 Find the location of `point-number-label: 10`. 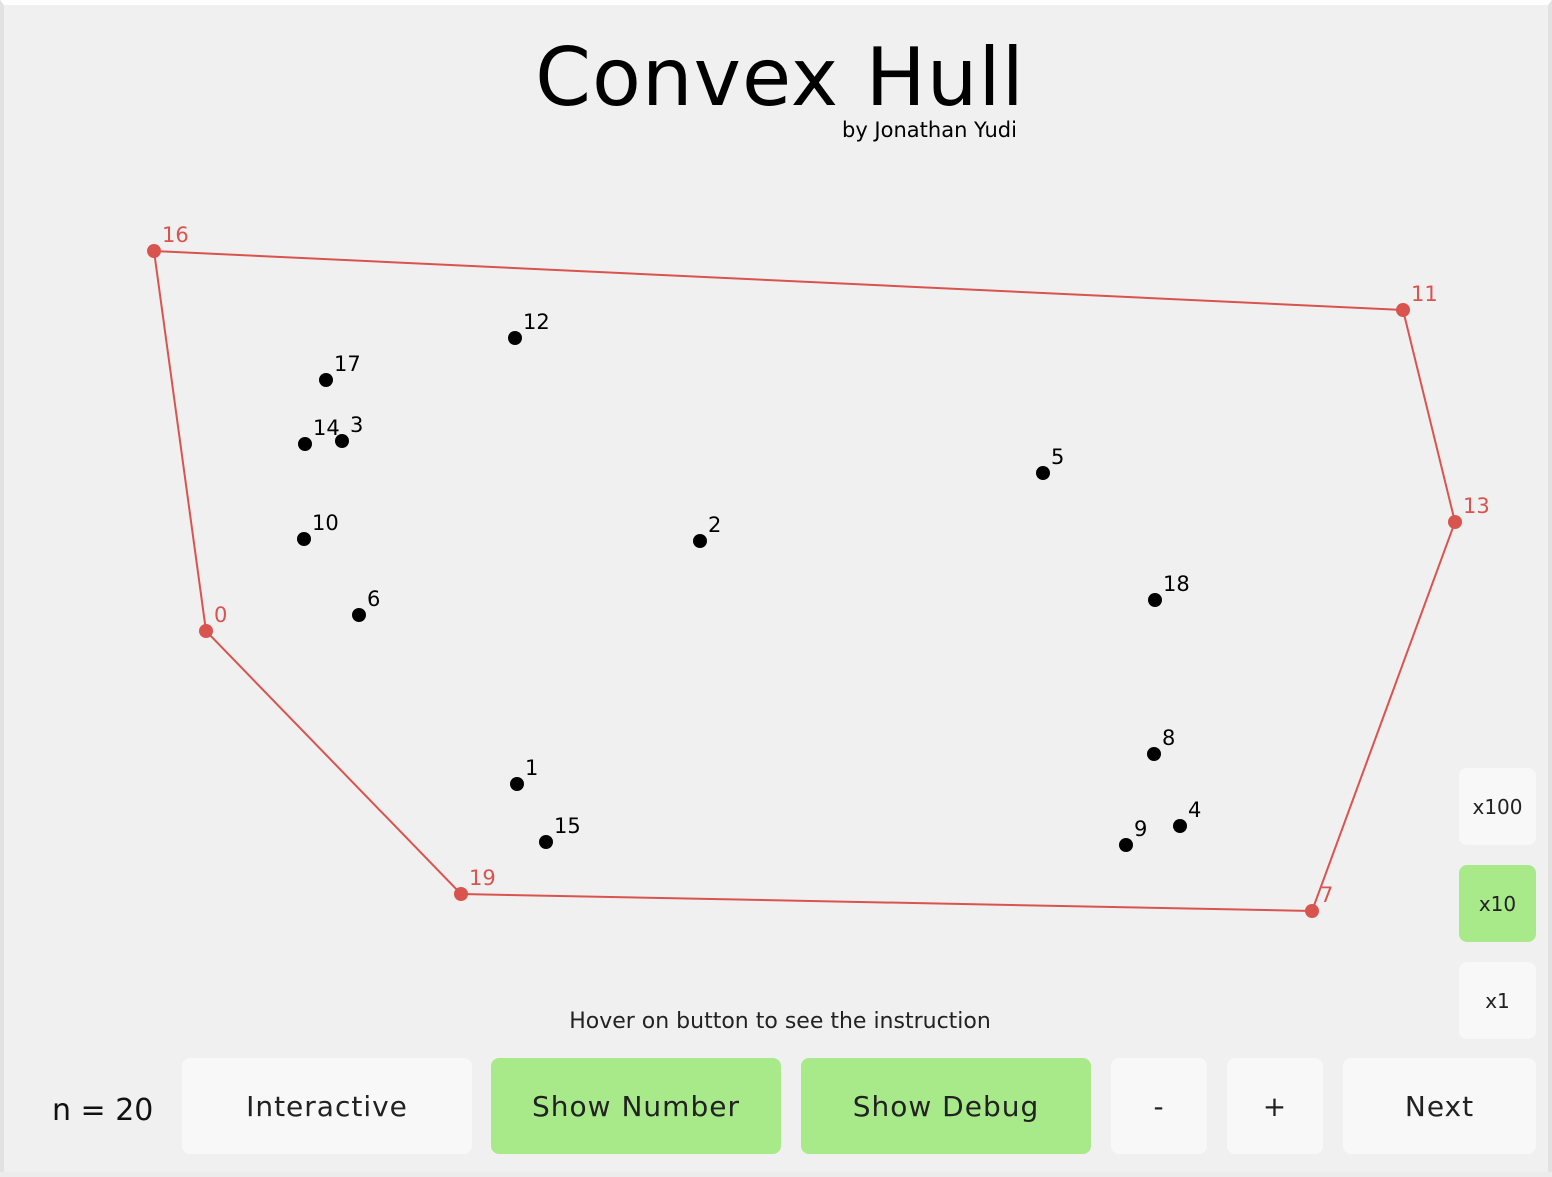

point-number-label: 10 is located at coordinates (325, 523).